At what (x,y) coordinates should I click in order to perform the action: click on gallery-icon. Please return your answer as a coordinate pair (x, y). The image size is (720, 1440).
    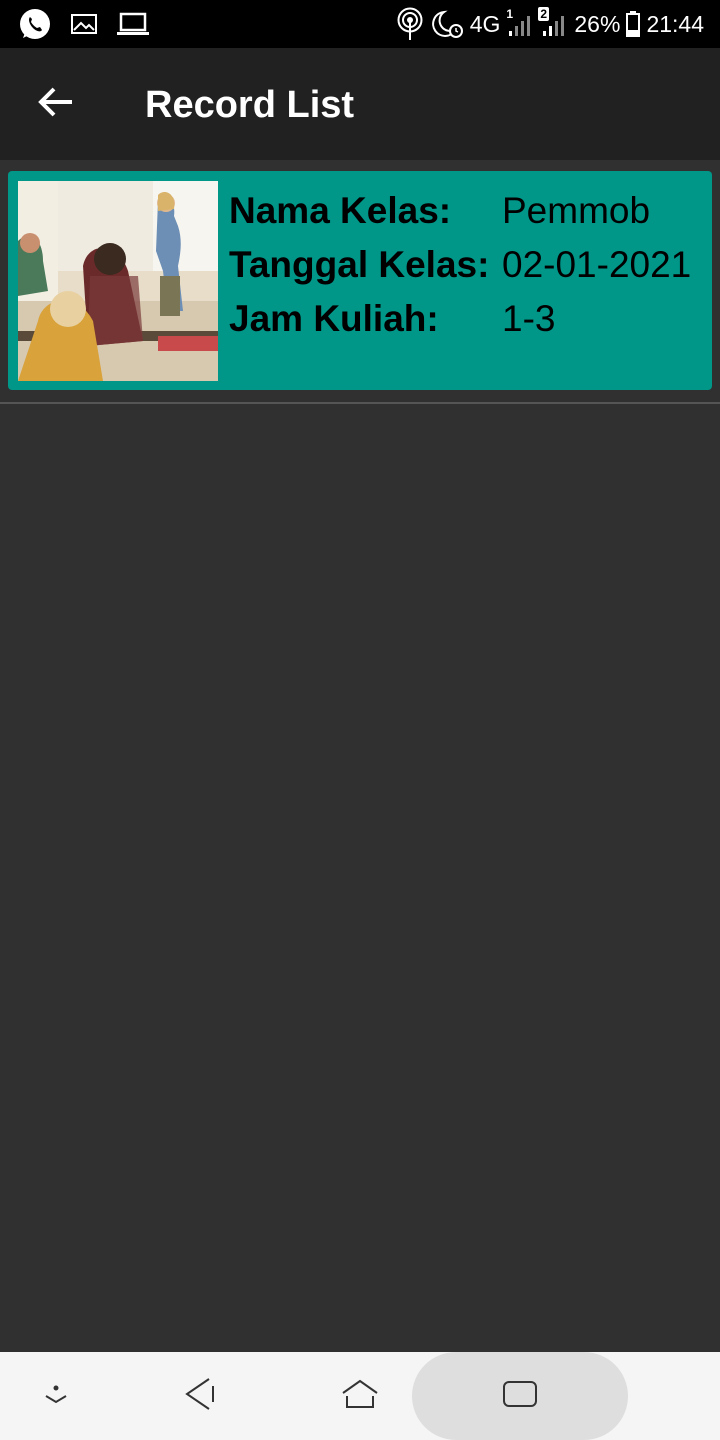
    Looking at the image, I should click on (84, 24).